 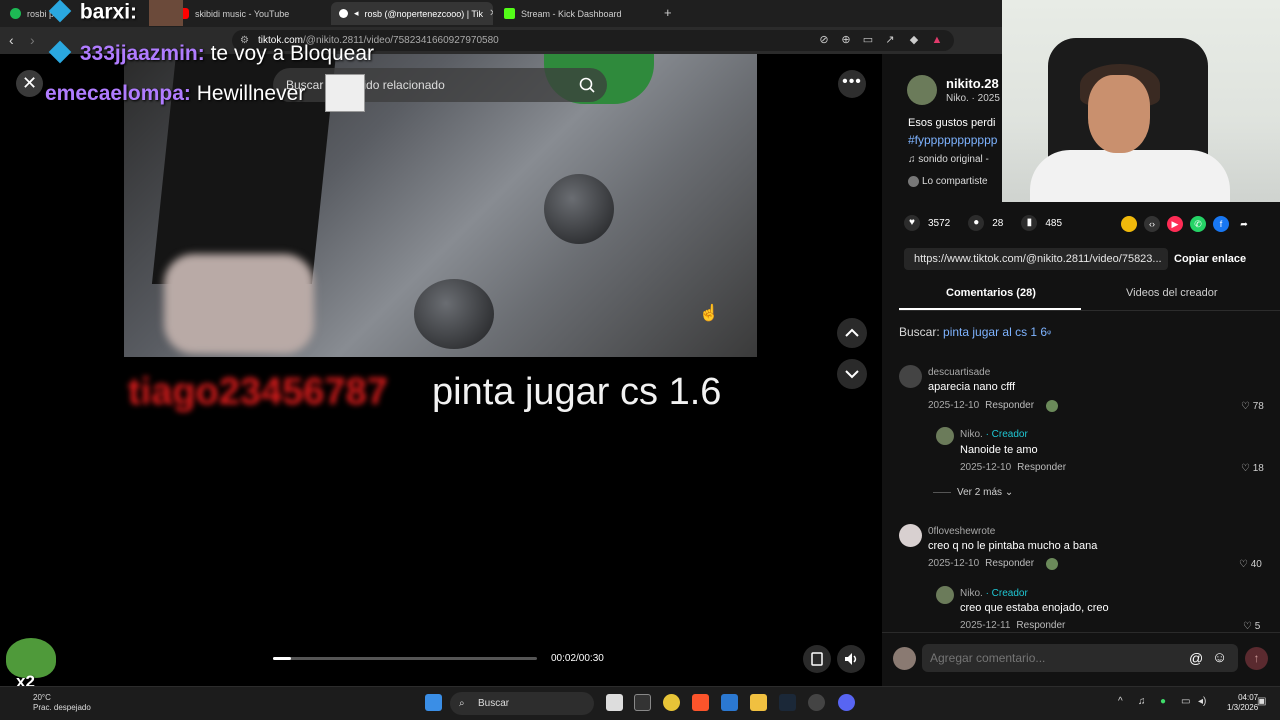 I want to click on chat-username: barxi:, so click(x=108, y=12).